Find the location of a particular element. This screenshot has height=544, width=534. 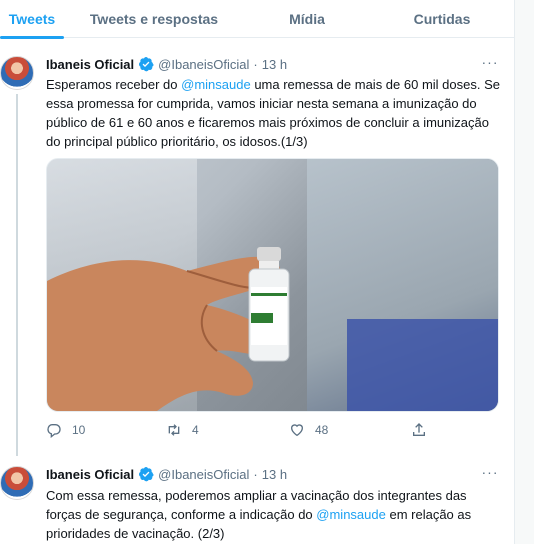

reply-button: 10 is located at coordinates (65, 430).